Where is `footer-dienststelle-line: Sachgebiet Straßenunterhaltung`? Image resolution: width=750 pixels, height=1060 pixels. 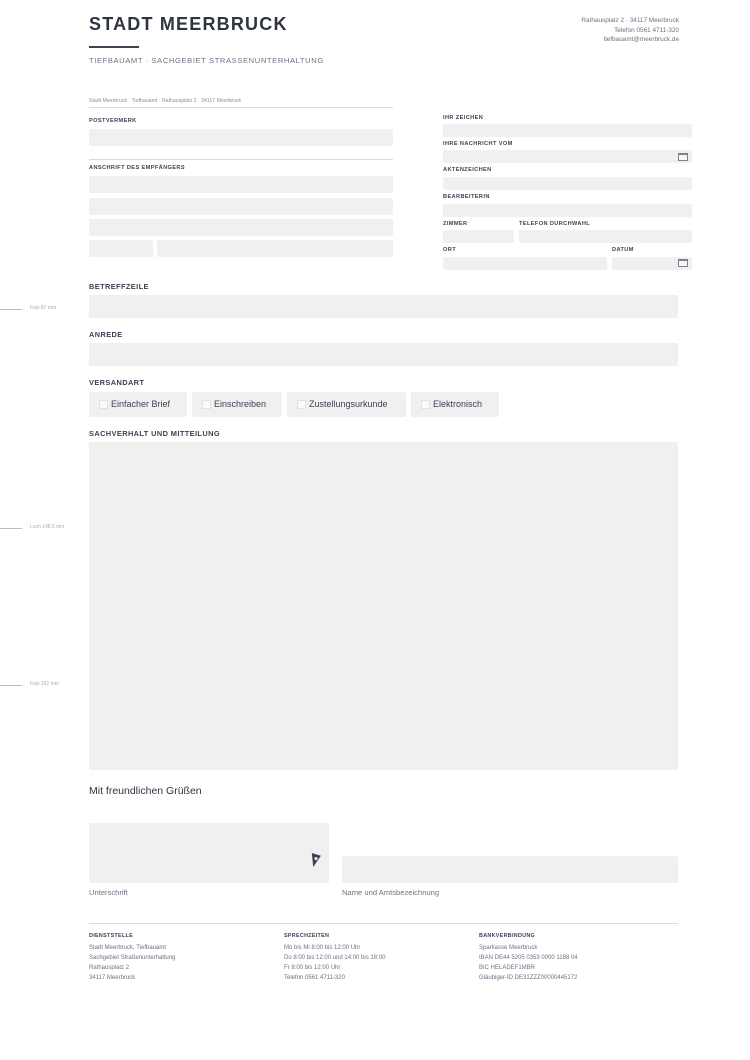
footer-dienststelle-line: Sachgebiet Straßenunterhaltung is located at coordinates (132, 958).